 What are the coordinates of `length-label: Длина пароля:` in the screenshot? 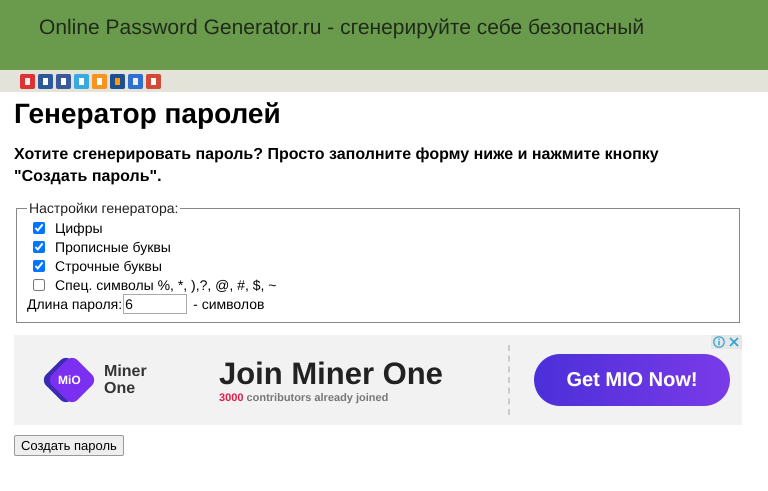 It's located at (74, 304).